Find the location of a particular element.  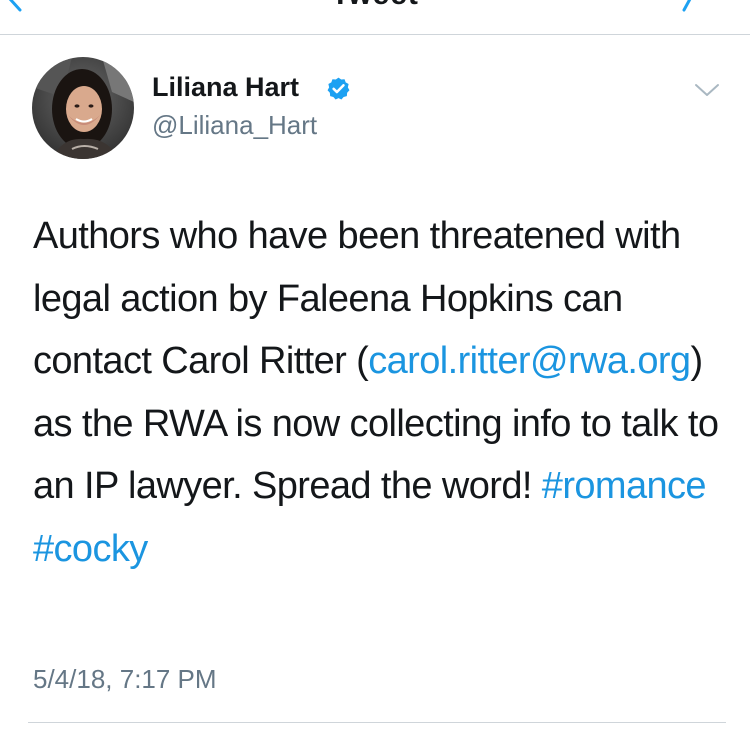

header-divider is located at coordinates (375, 34).